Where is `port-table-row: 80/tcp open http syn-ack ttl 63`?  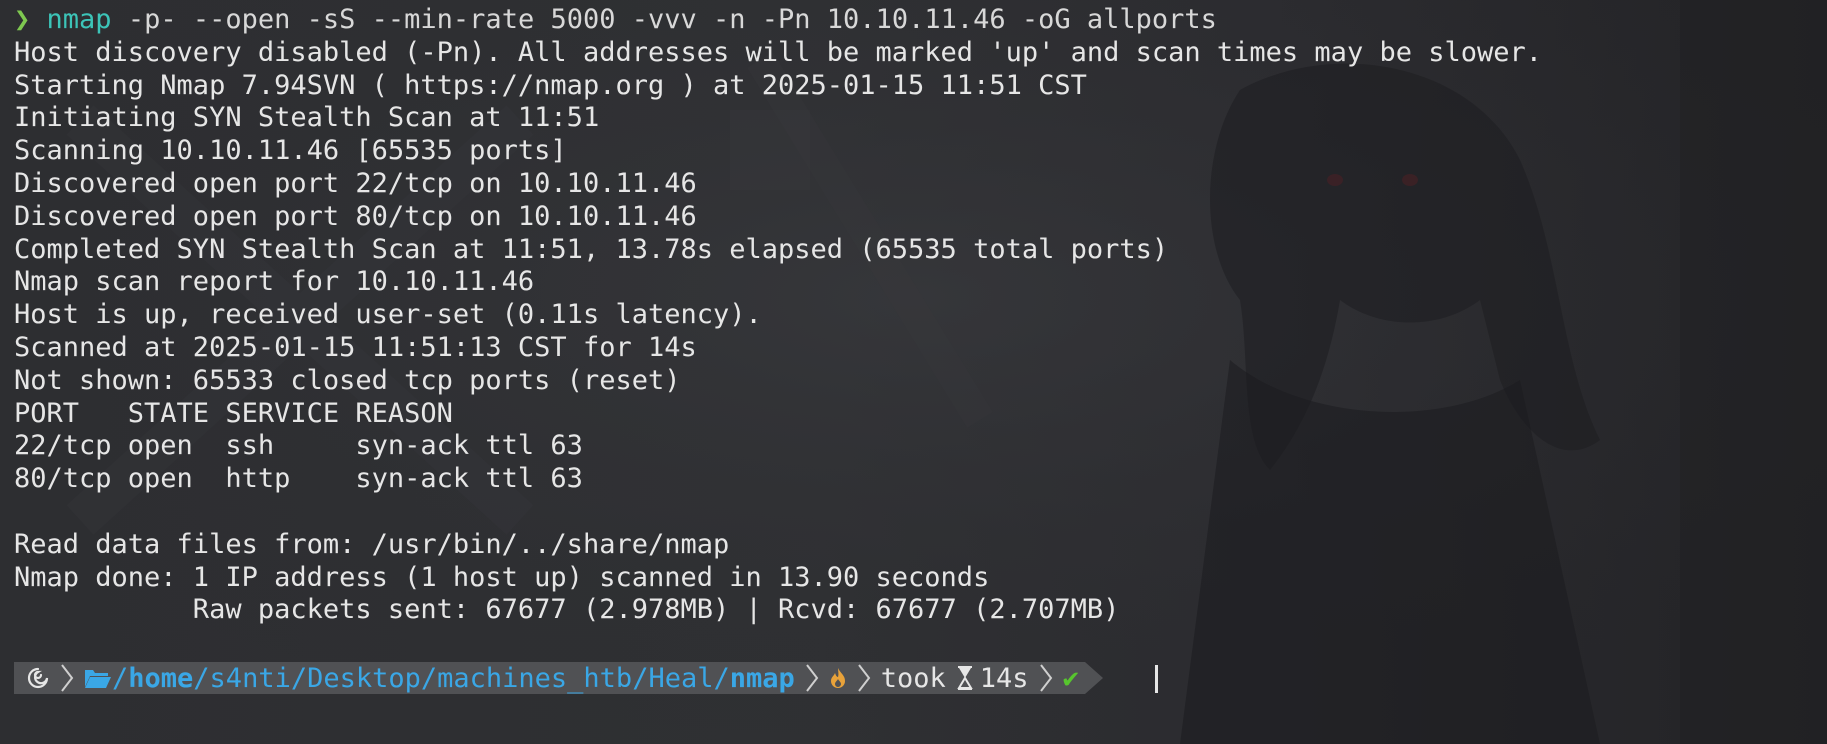
port-table-row: 80/tcp open http syn-ack ttl 63 is located at coordinates (298, 479).